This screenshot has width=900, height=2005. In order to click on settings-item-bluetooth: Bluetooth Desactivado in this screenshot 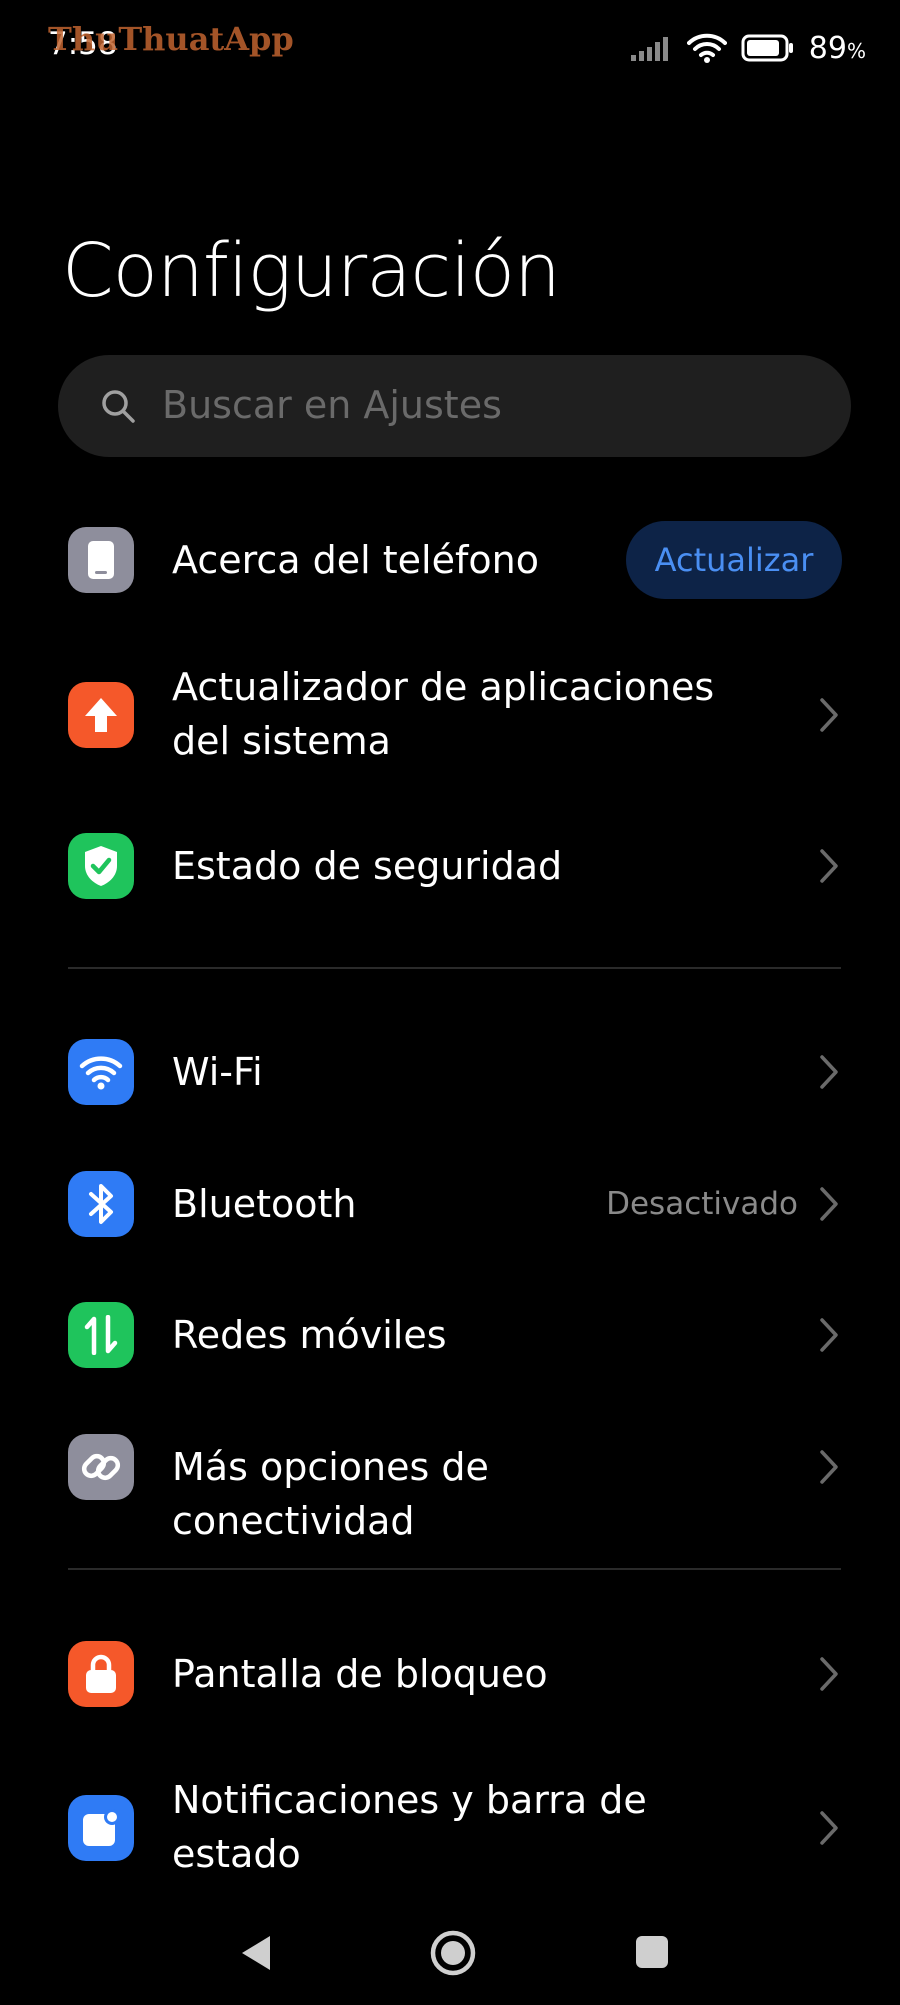, I will do `click(450, 1204)`.